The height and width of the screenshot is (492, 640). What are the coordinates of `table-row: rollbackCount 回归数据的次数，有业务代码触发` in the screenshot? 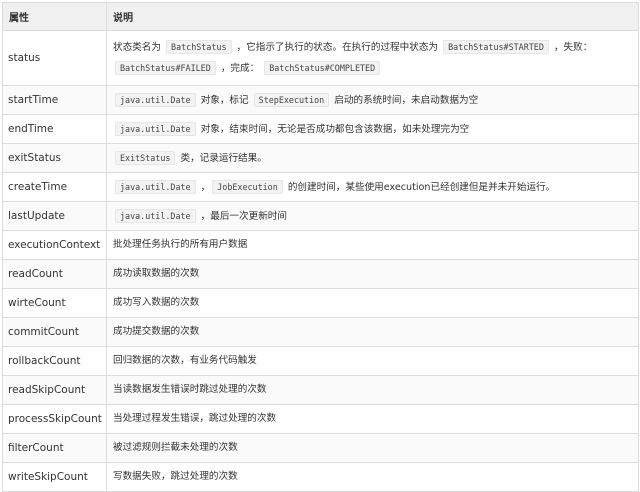 It's located at (320, 361).